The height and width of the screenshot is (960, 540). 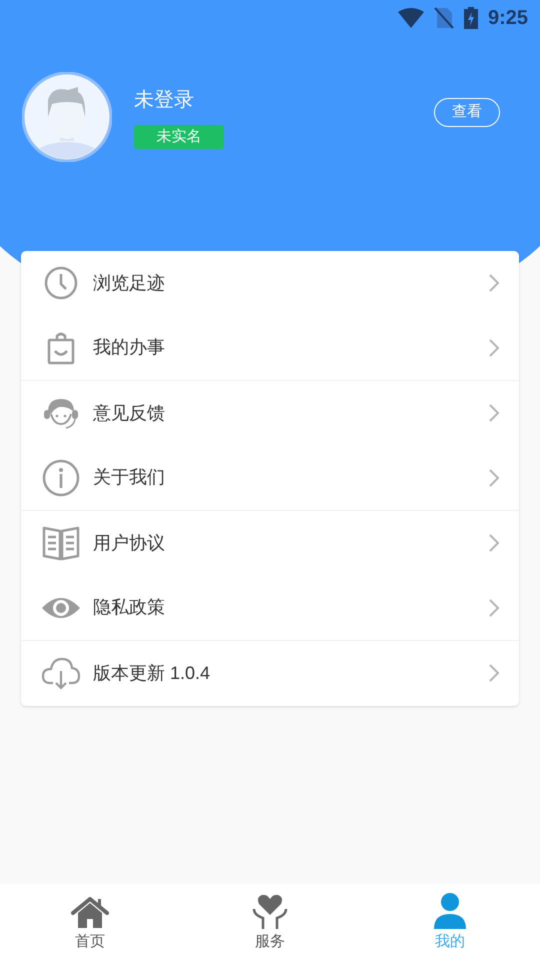 What do you see at coordinates (450, 911) in the screenshot?
I see `person-icon` at bounding box center [450, 911].